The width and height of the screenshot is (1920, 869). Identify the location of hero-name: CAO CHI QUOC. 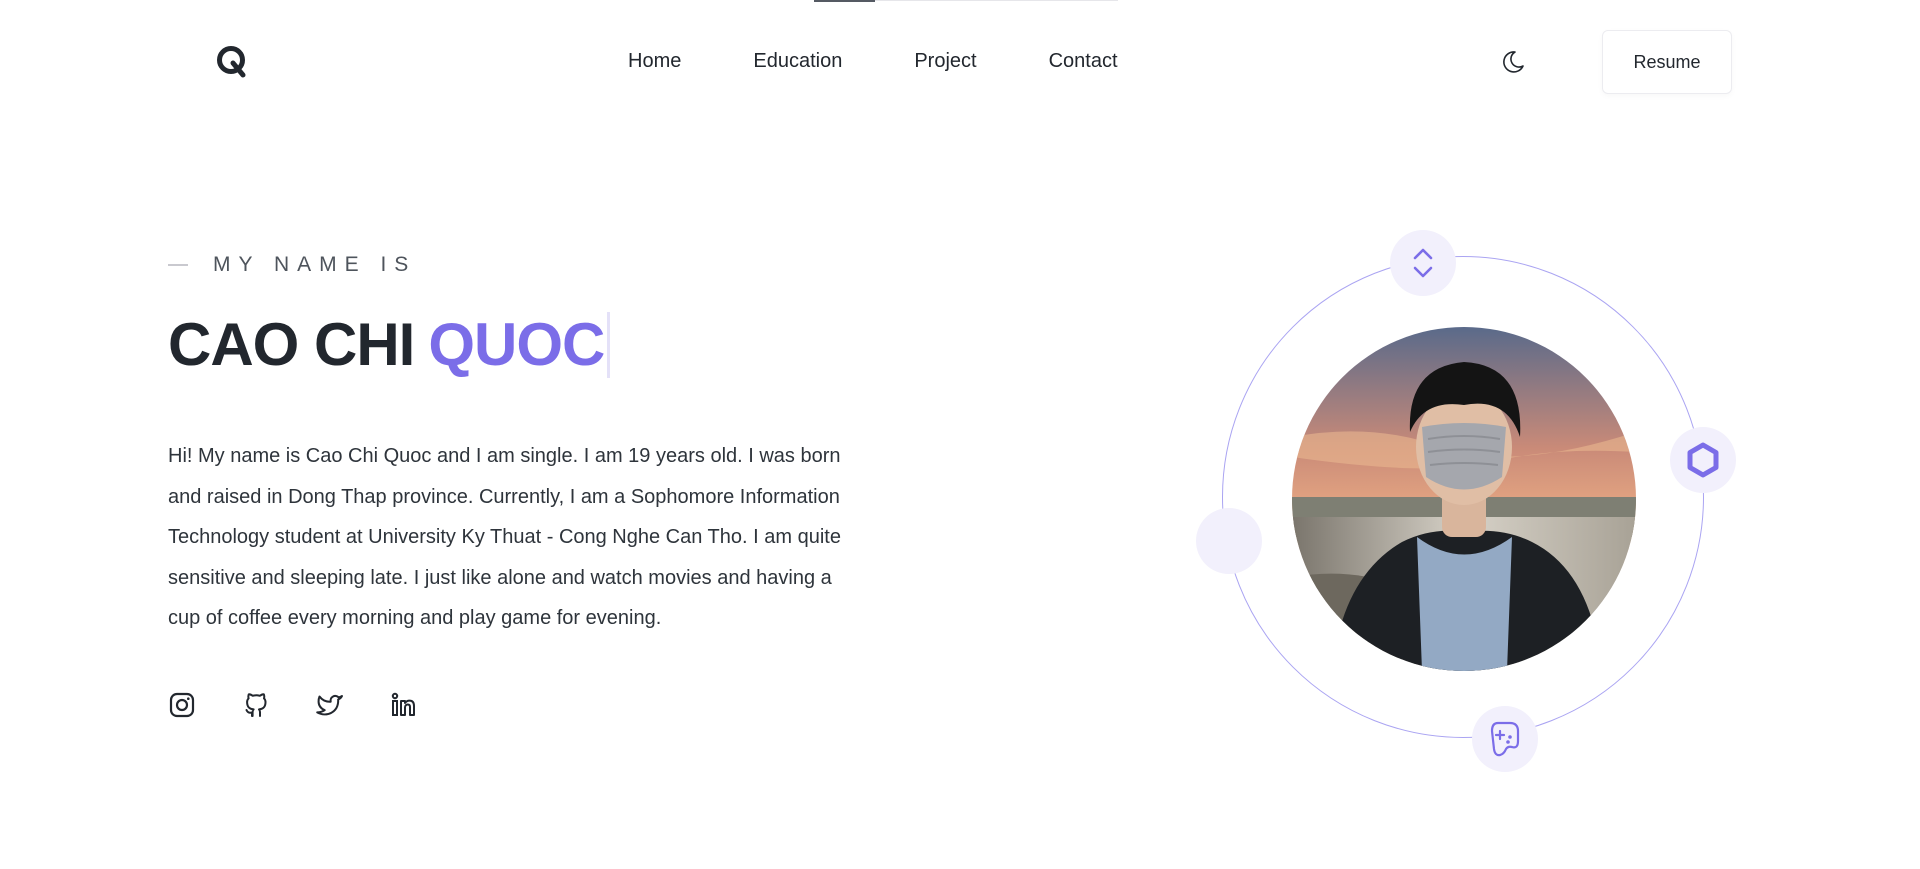
(518, 345).